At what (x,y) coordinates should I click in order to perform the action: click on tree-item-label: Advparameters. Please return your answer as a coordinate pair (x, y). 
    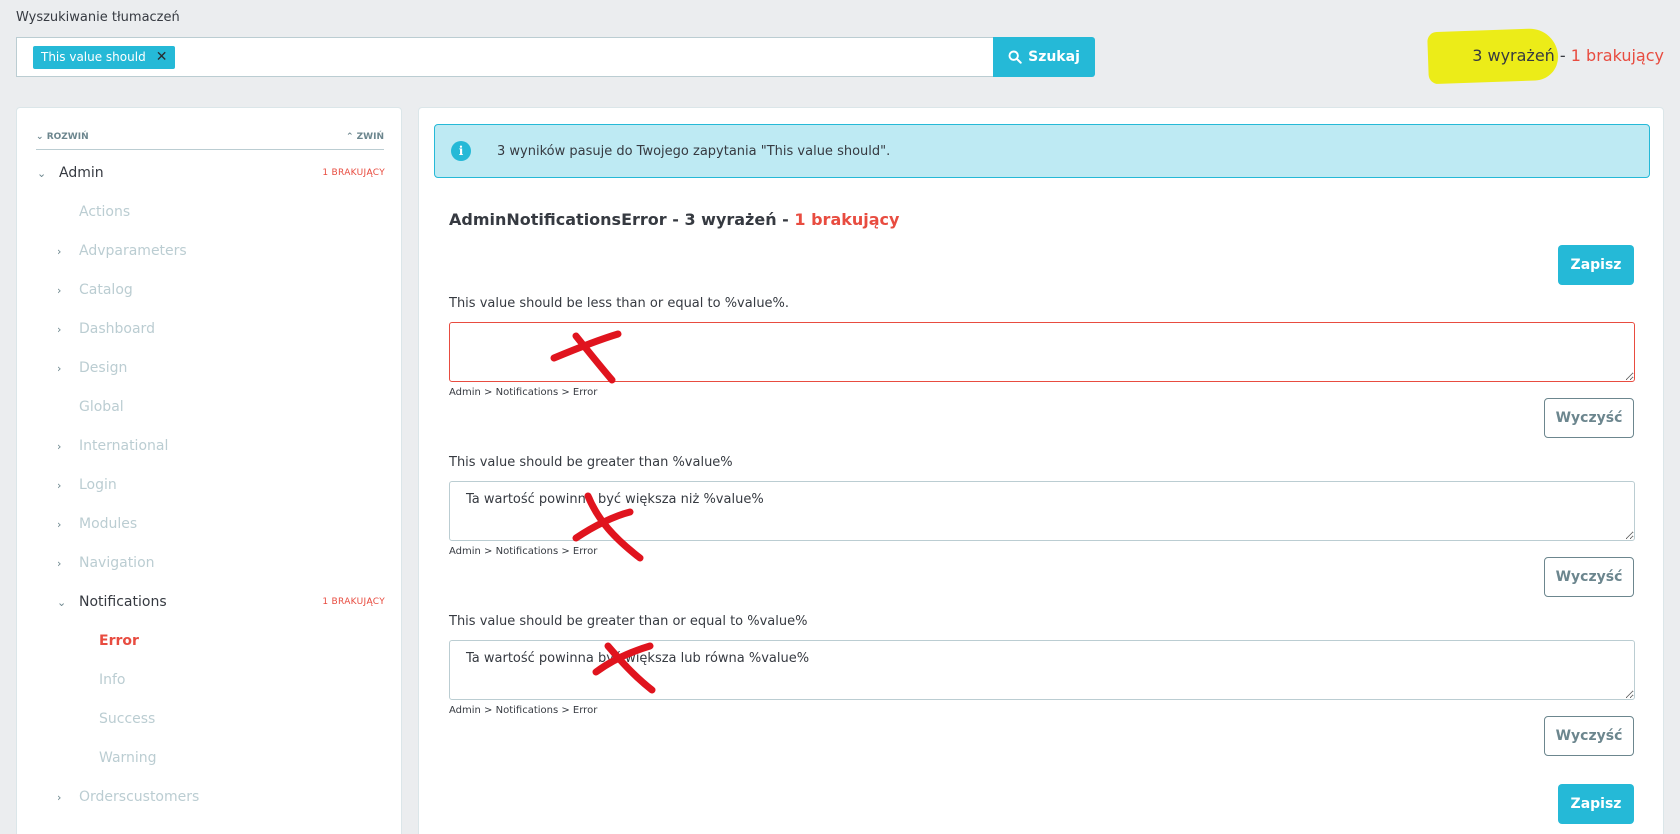
    Looking at the image, I should click on (133, 251).